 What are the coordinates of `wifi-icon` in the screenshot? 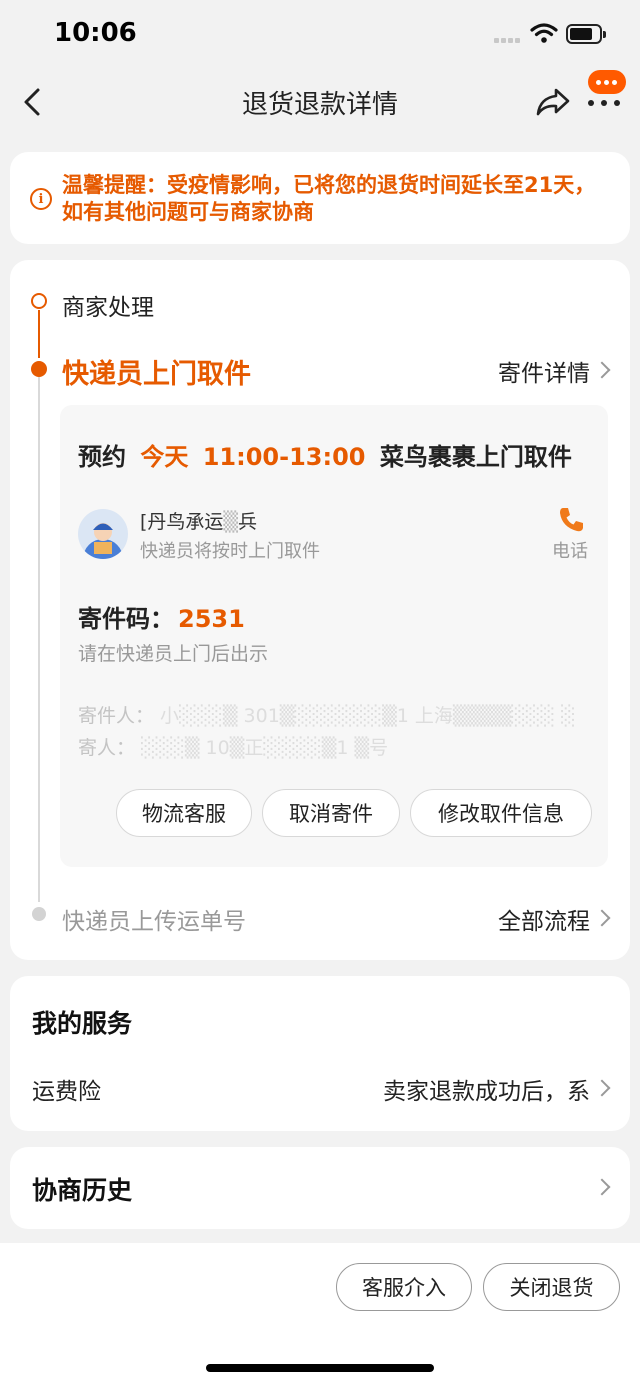 It's located at (544, 33).